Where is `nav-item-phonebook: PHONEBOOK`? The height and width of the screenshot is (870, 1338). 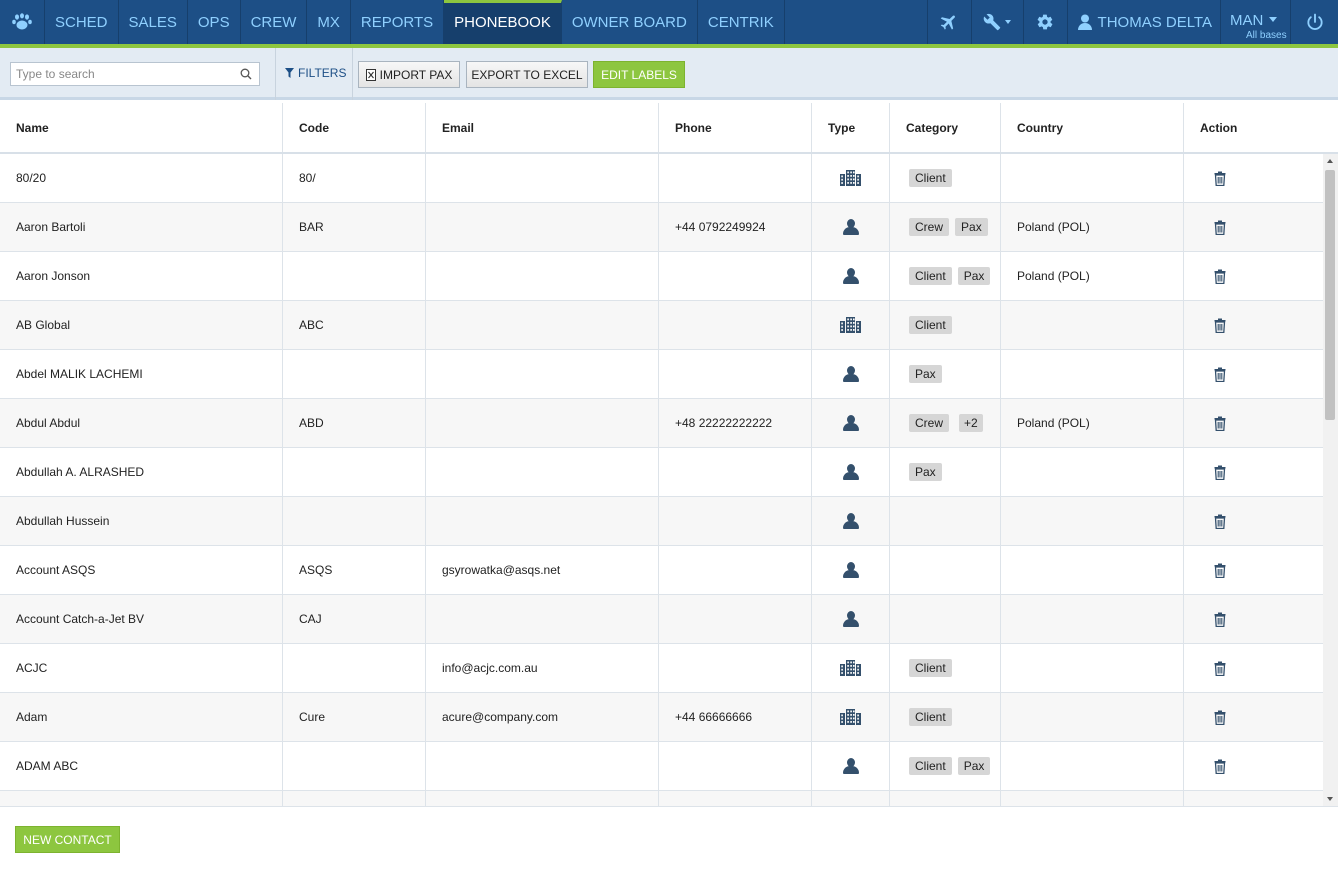 nav-item-phonebook: PHONEBOOK is located at coordinates (503, 22).